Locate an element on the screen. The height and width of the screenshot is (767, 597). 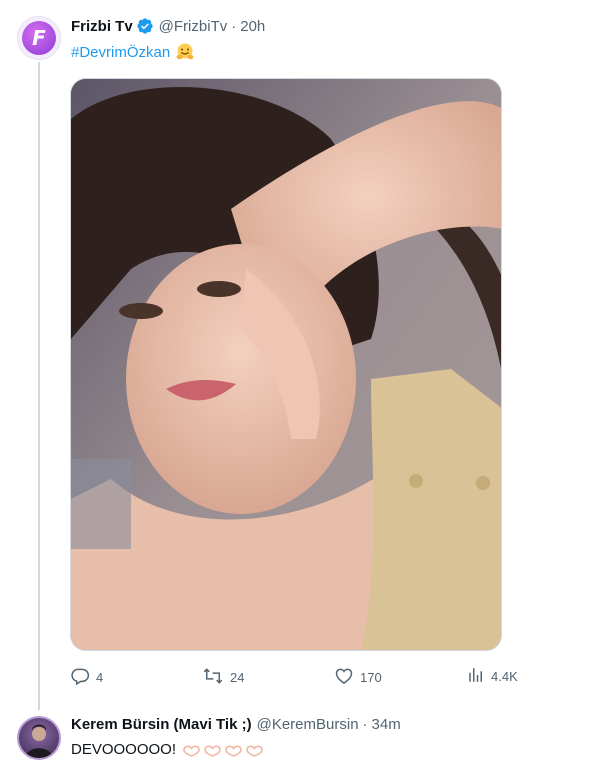
reply-text-content: DEVOOOOOO! is located at coordinates (124, 749).